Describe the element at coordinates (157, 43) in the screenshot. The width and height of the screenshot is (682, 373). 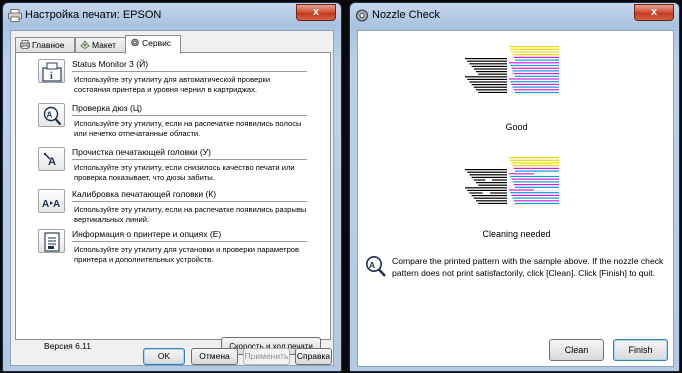
I see `tab-service-label: Сервис` at that location.